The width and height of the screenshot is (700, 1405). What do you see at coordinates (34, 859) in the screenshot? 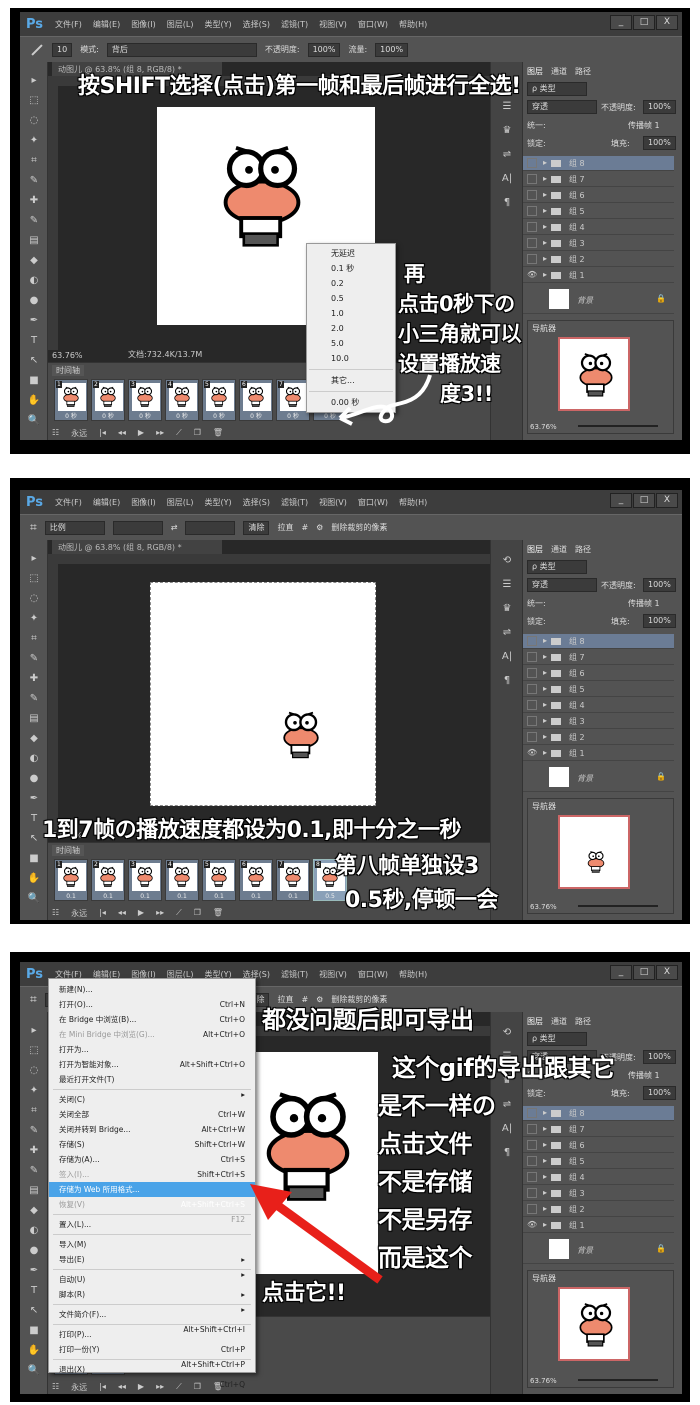
I see `shape-tool-icon: ■` at bounding box center [34, 859].